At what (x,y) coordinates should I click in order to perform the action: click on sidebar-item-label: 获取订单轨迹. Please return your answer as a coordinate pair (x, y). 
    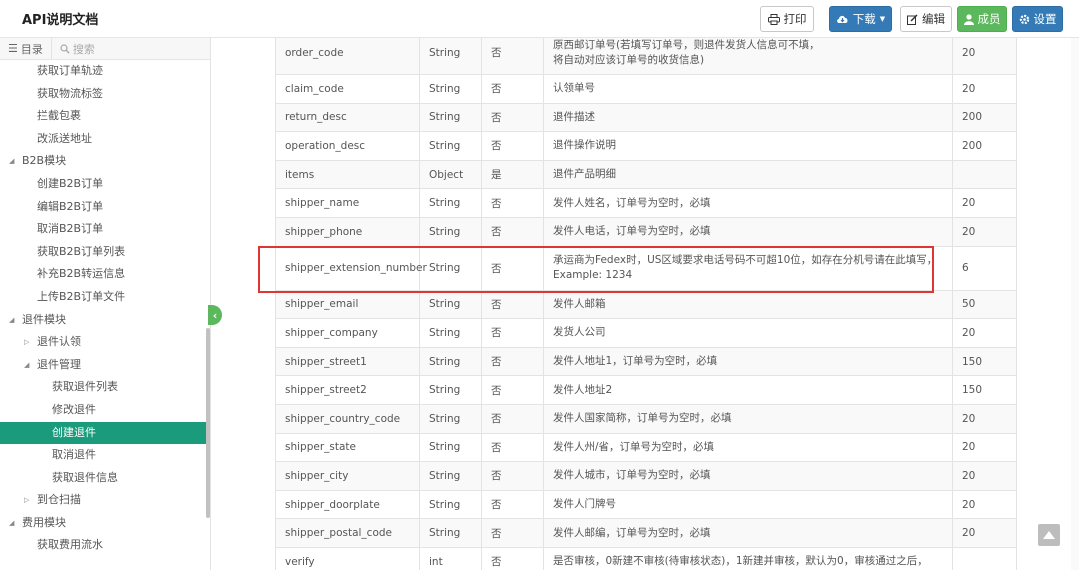
    Looking at the image, I should click on (70, 70).